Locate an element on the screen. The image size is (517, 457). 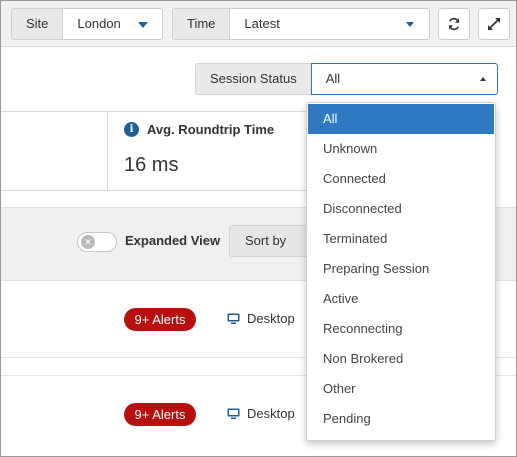
dropdown-option-all: All is located at coordinates (401, 119).